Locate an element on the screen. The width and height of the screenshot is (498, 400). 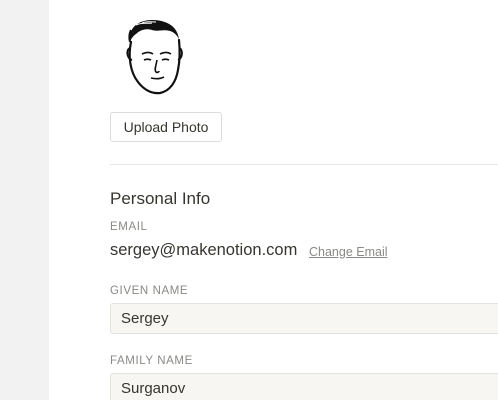
user-portrait-icon is located at coordinates (154, 57).